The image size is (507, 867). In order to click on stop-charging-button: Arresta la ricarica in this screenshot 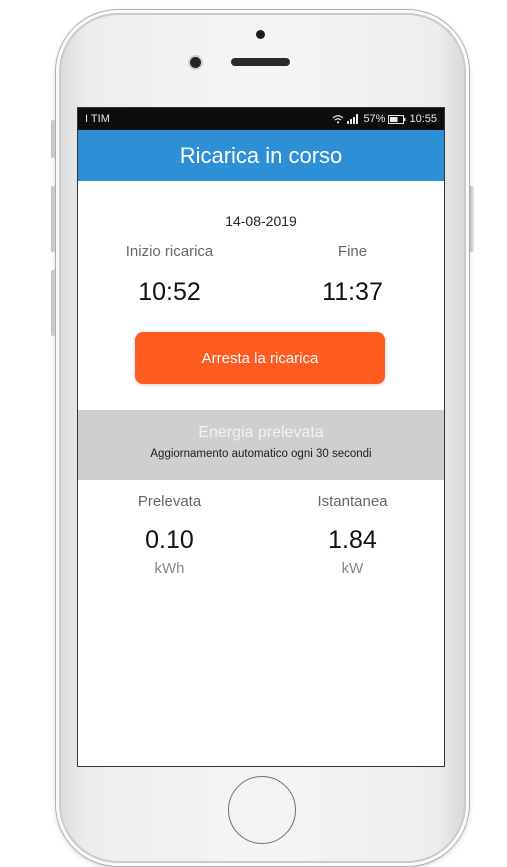, I will do `click(260, 358)`.